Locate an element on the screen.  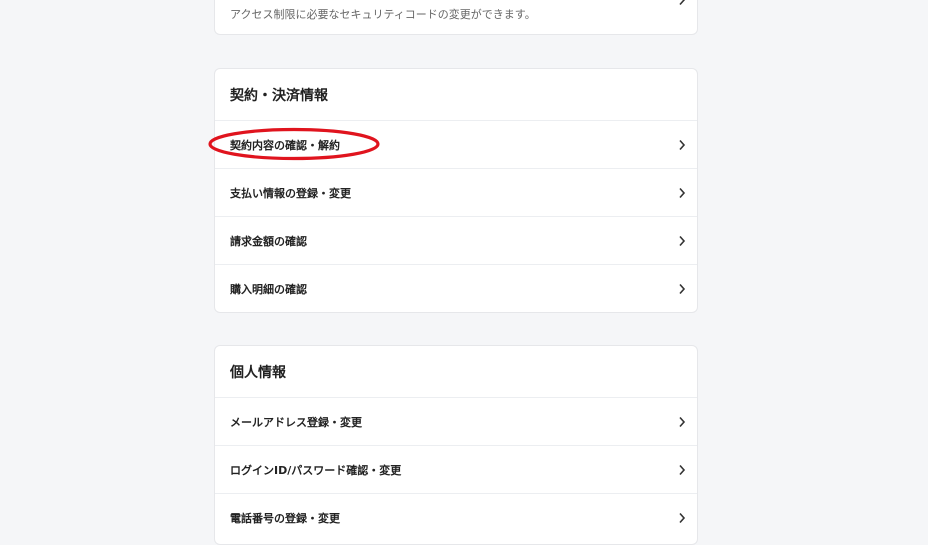
menu-item-label: 請求金額の確認 is located at coordinates (268, 241).